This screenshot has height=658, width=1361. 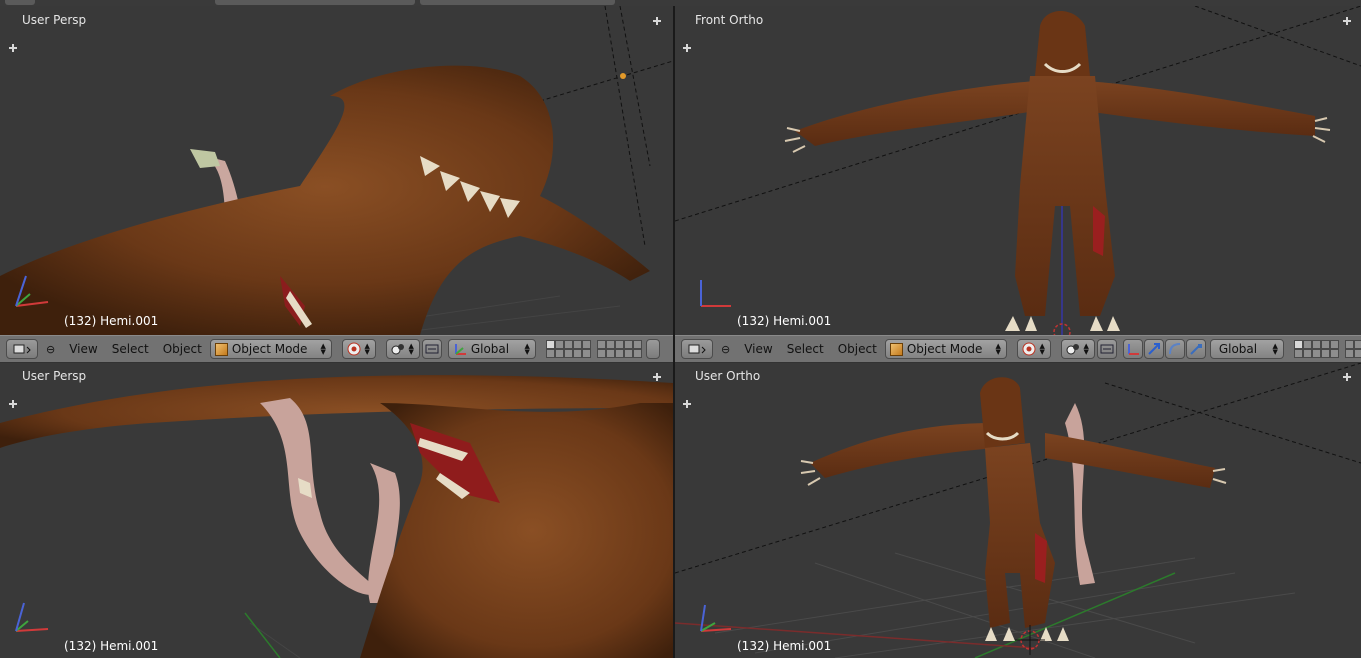 What do you see at coordinates (652, 349) in the screenshot?
I see `lock-layers-button` at bounding box center [652, 349].